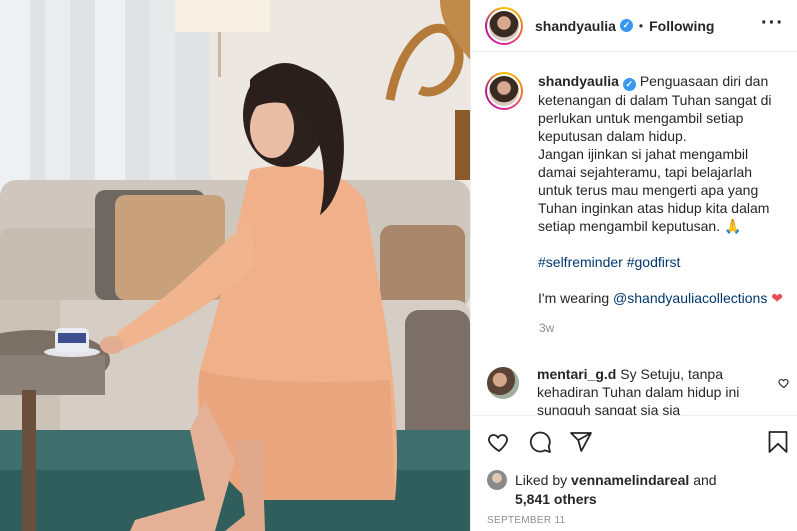 This screenshot has height=531, width=797. What do you see at coordinates (541, 480) in the screenshot?
I see `liked-by-prefix: Liked by` at bounding box center [541, 480].